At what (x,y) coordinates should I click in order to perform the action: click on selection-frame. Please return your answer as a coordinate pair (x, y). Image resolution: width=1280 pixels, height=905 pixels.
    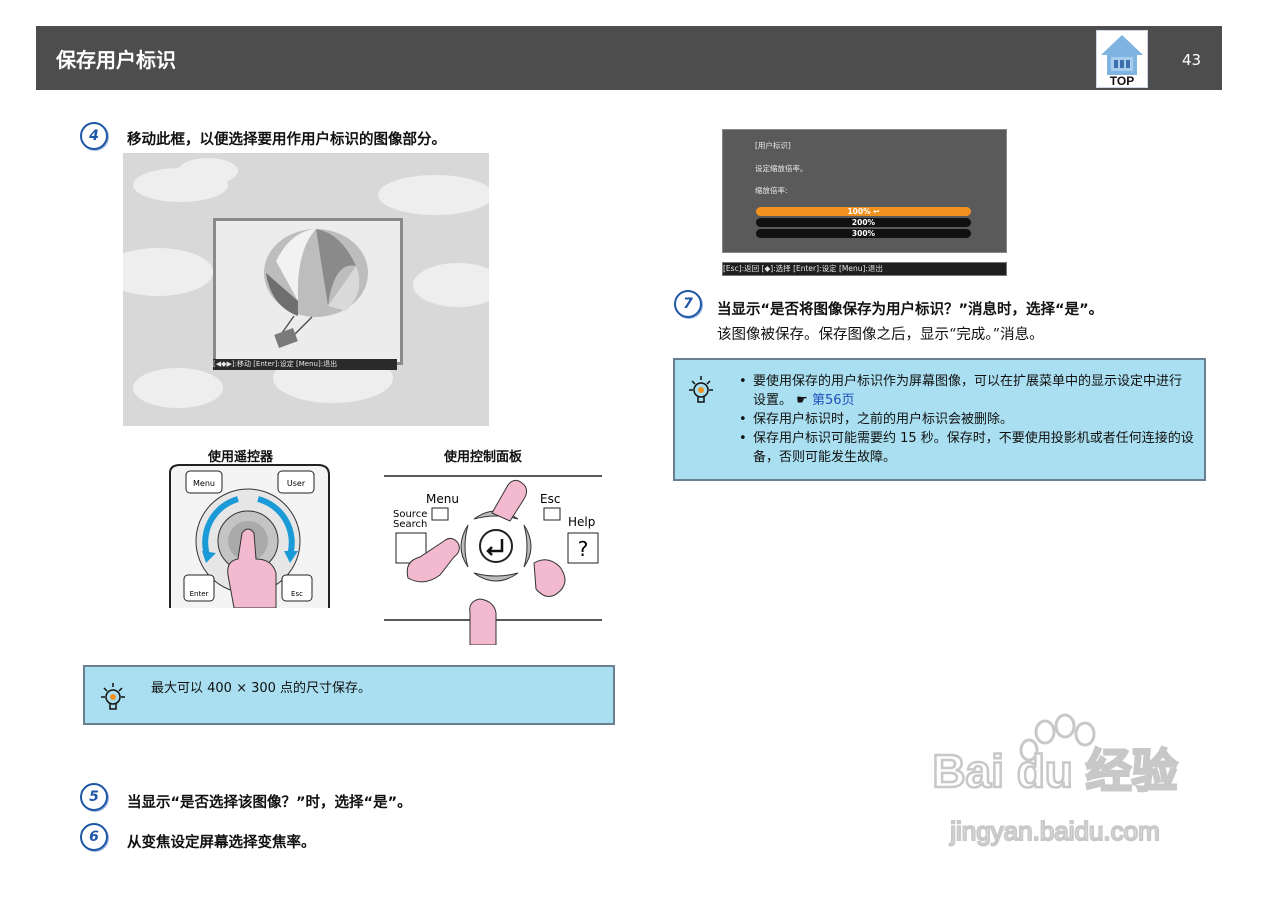
    Looking at the image, I should click on (308, 291).